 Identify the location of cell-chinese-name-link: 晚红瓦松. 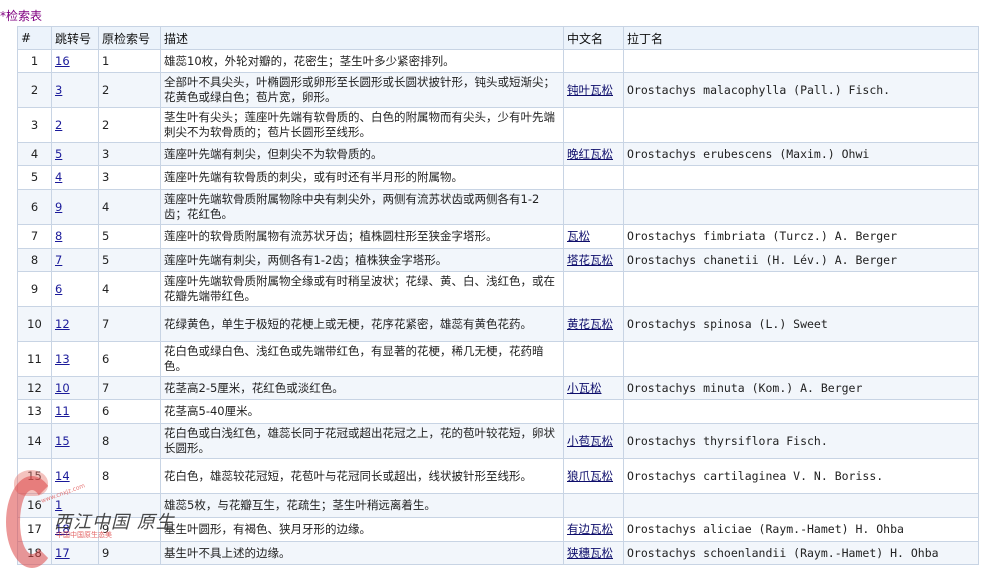
(590, 154).